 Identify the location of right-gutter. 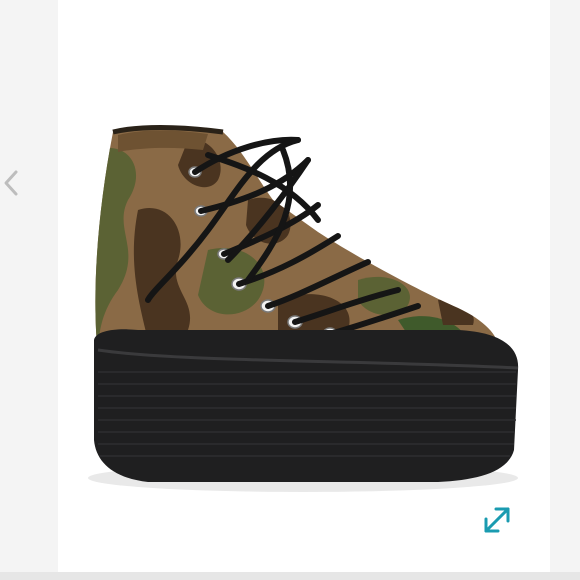
(565, 286).